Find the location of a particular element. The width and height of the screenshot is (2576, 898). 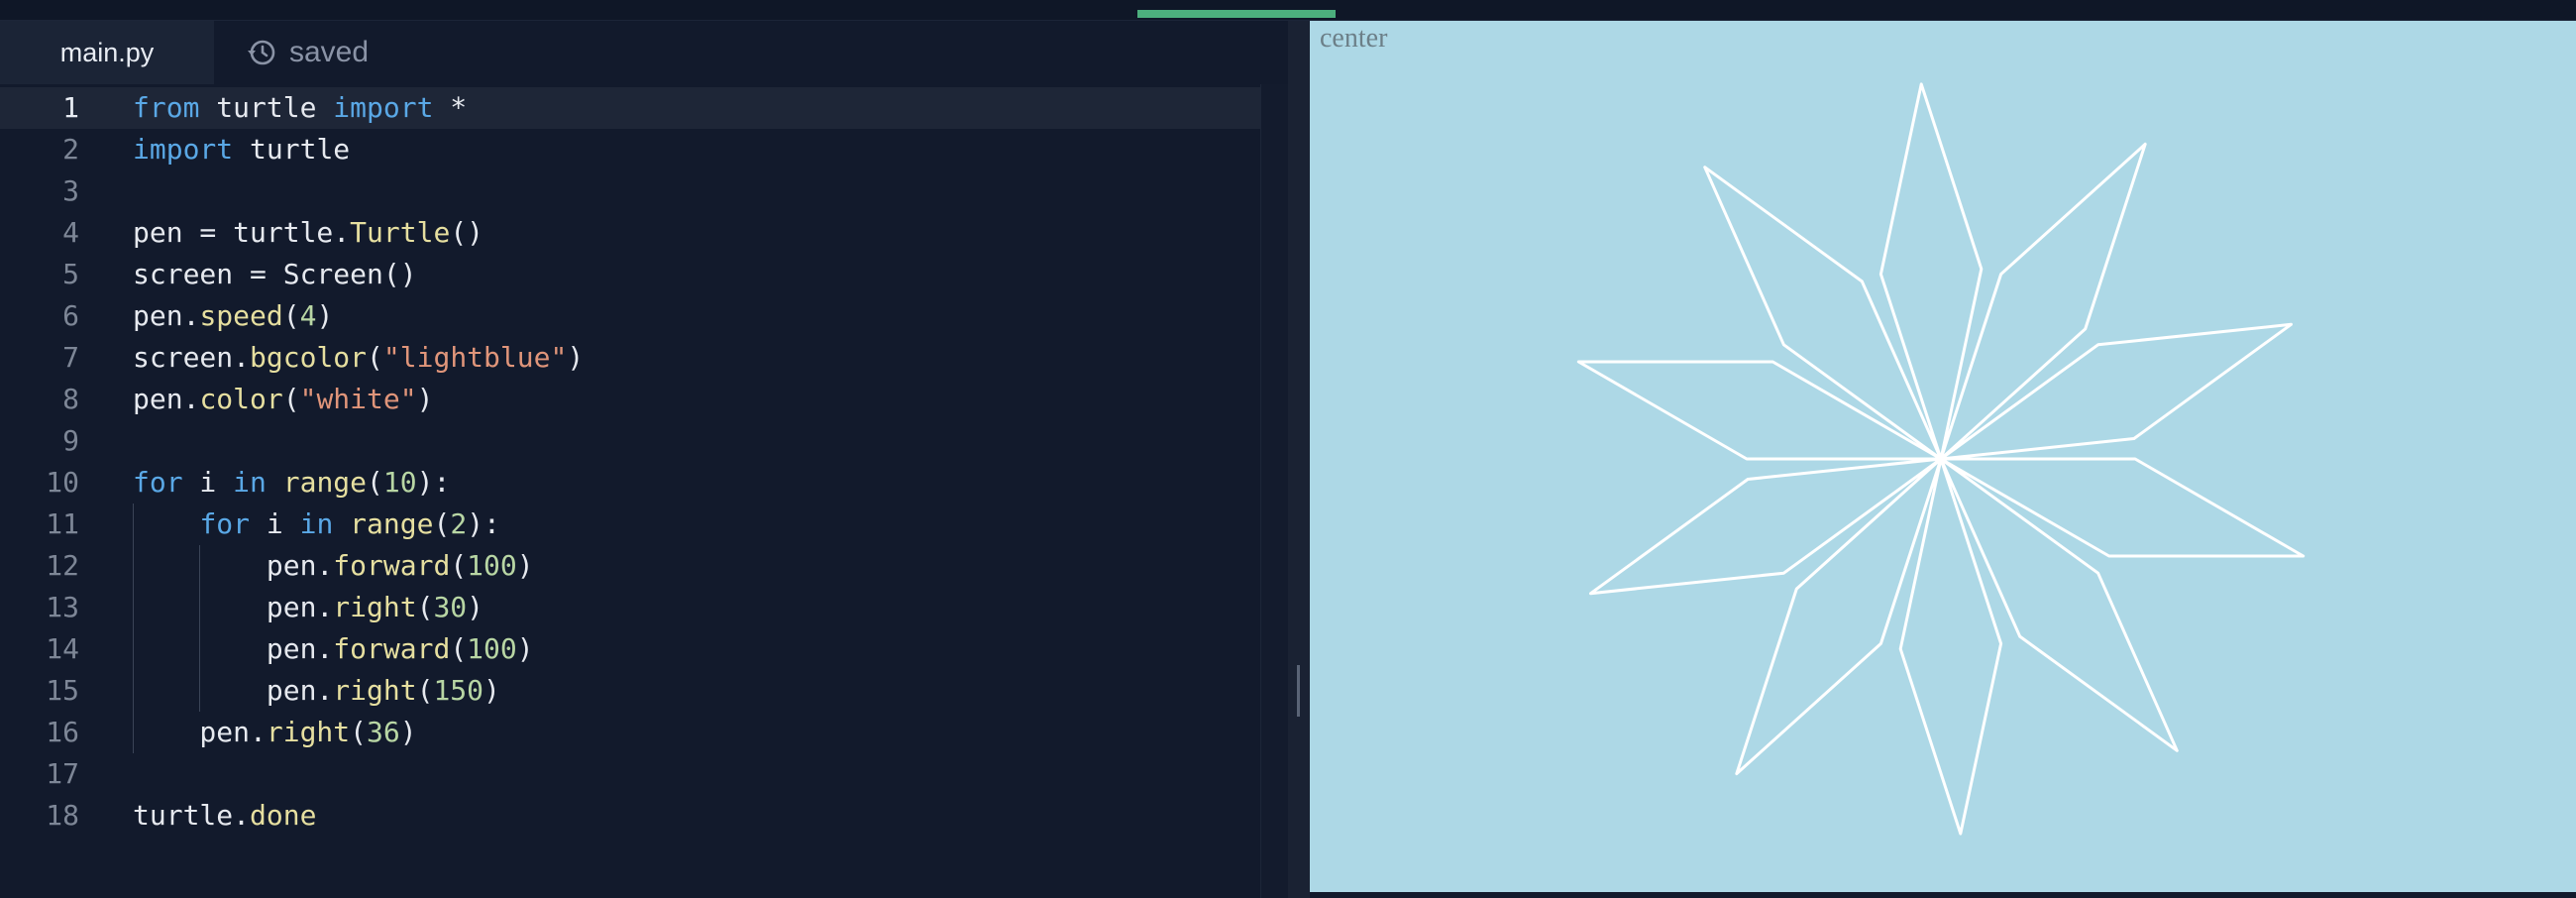

code-token: * is located at coordinates (450, 107).